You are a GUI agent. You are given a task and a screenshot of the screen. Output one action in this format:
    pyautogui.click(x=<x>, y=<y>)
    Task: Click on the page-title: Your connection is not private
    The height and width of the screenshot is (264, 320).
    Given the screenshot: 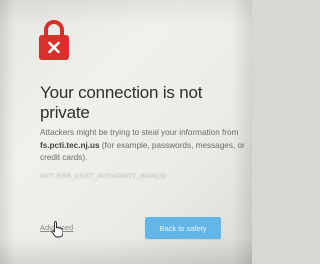 What is the action you would take?
    pyautogui.click(x=121, y=102)
    